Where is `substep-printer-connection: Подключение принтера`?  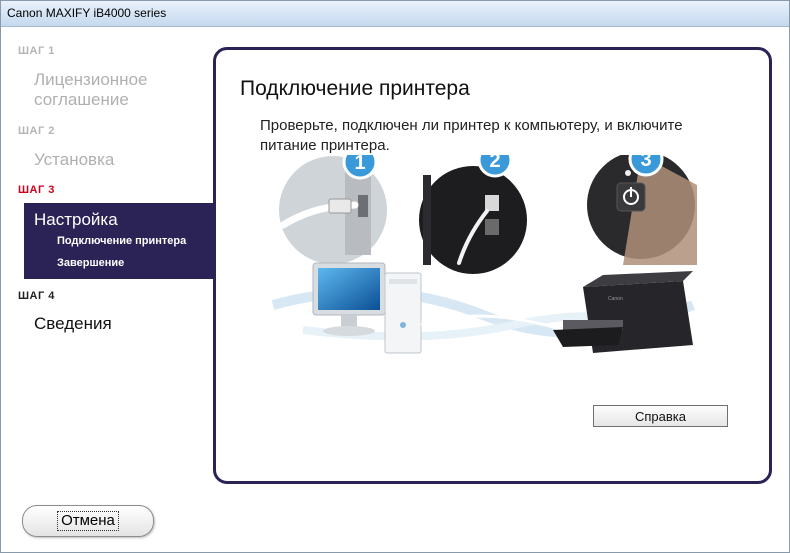
substep-printer-connection: Подключение принтера is located at coordinates (122, 241).